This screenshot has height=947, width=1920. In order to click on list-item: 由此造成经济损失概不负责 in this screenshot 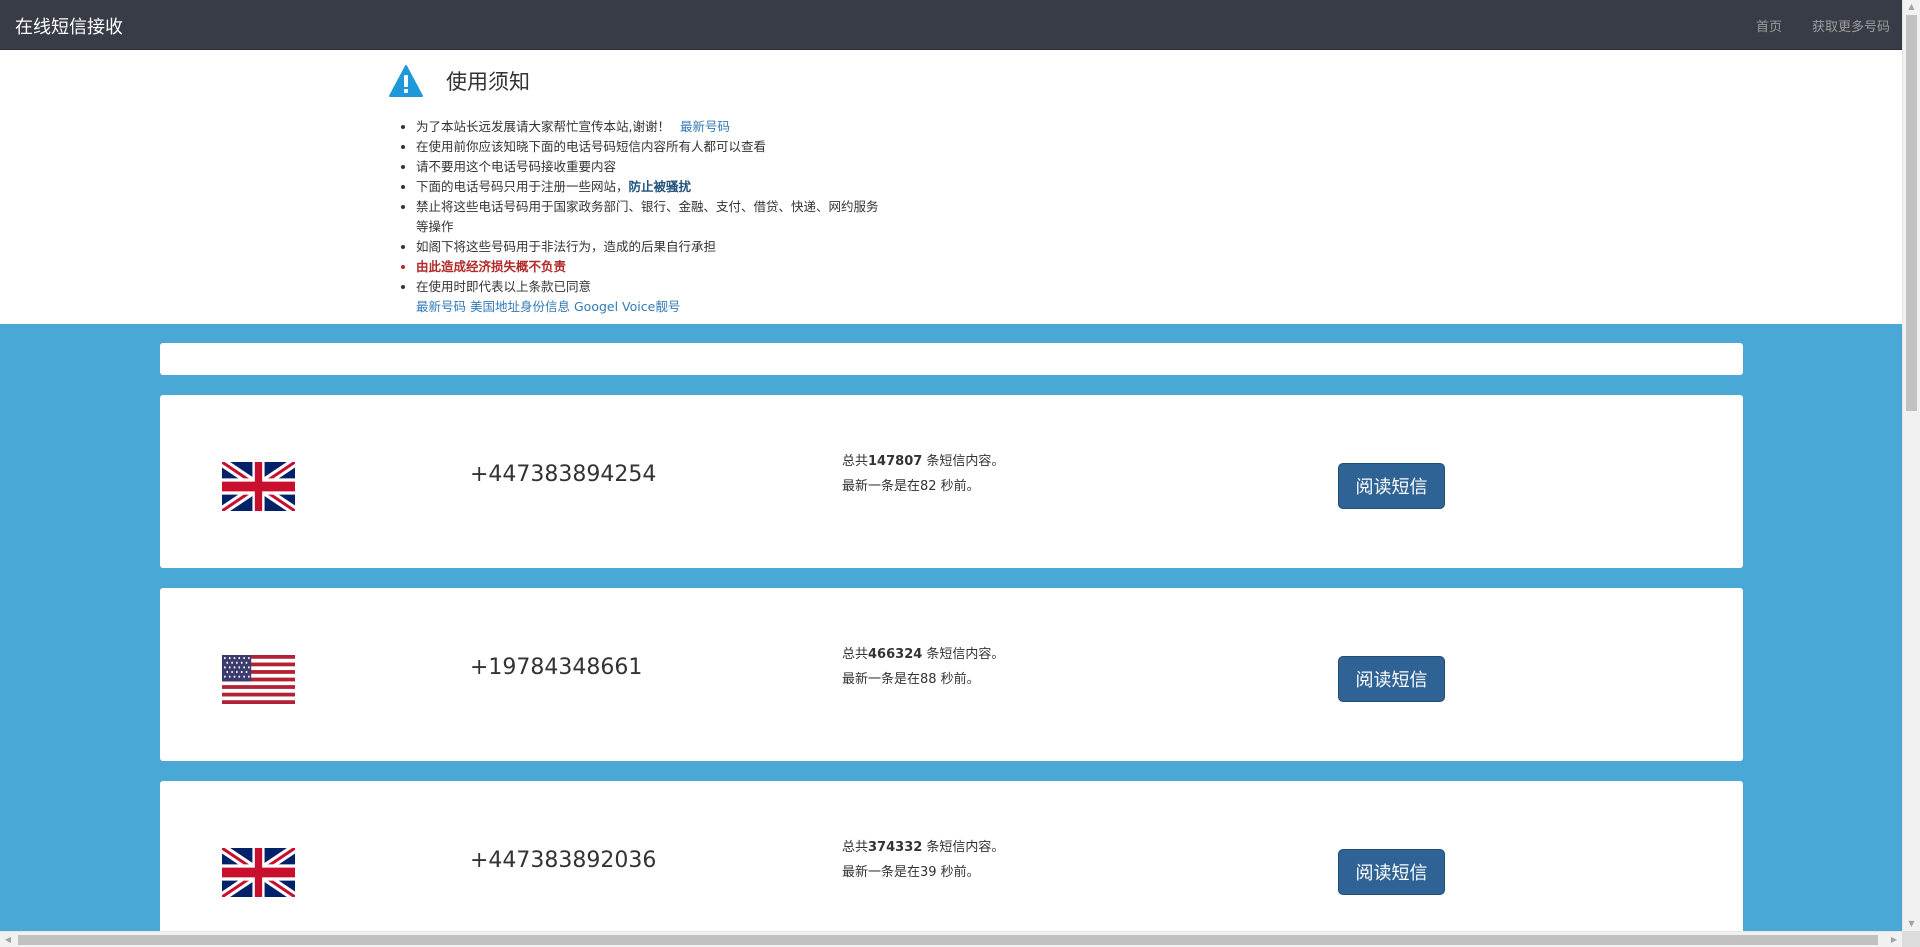, I will do `click(682, 267)`.